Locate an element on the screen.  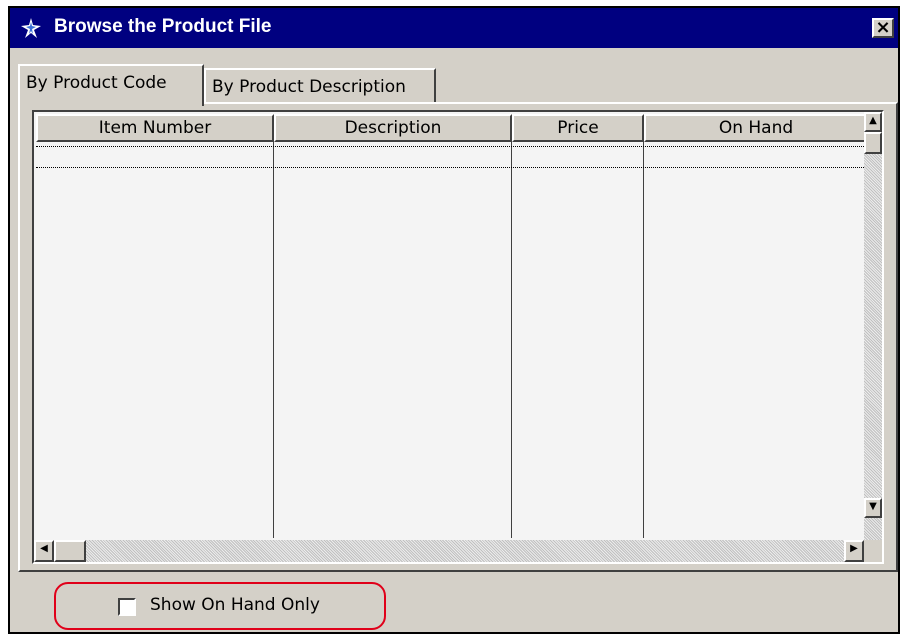
vertical-scroll-thumb is located at coordinates (873, 143).